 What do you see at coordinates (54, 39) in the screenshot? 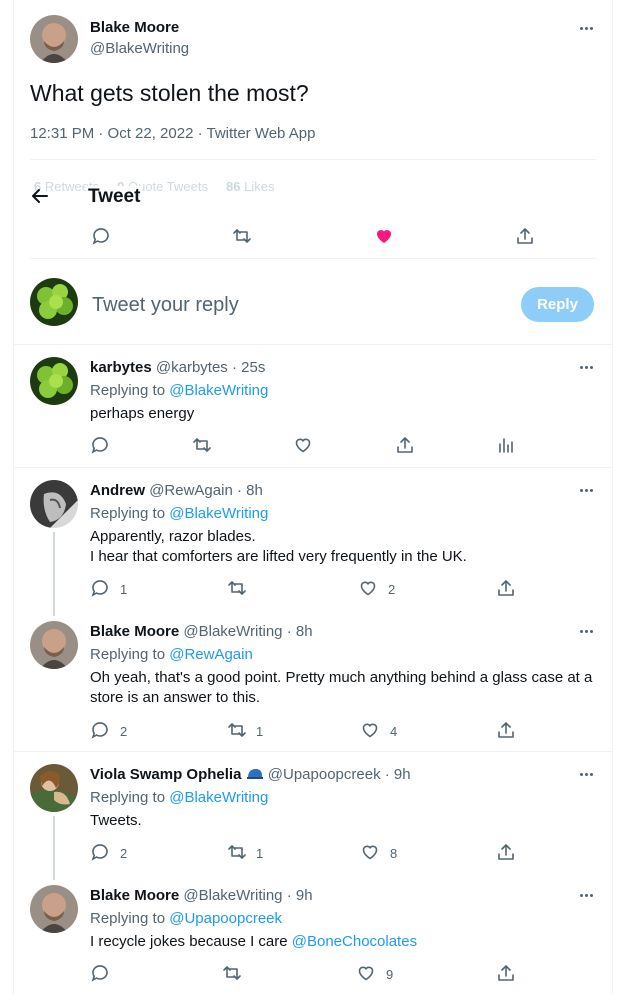
I see `main-author-avatar` at bounding box center [54, 39].